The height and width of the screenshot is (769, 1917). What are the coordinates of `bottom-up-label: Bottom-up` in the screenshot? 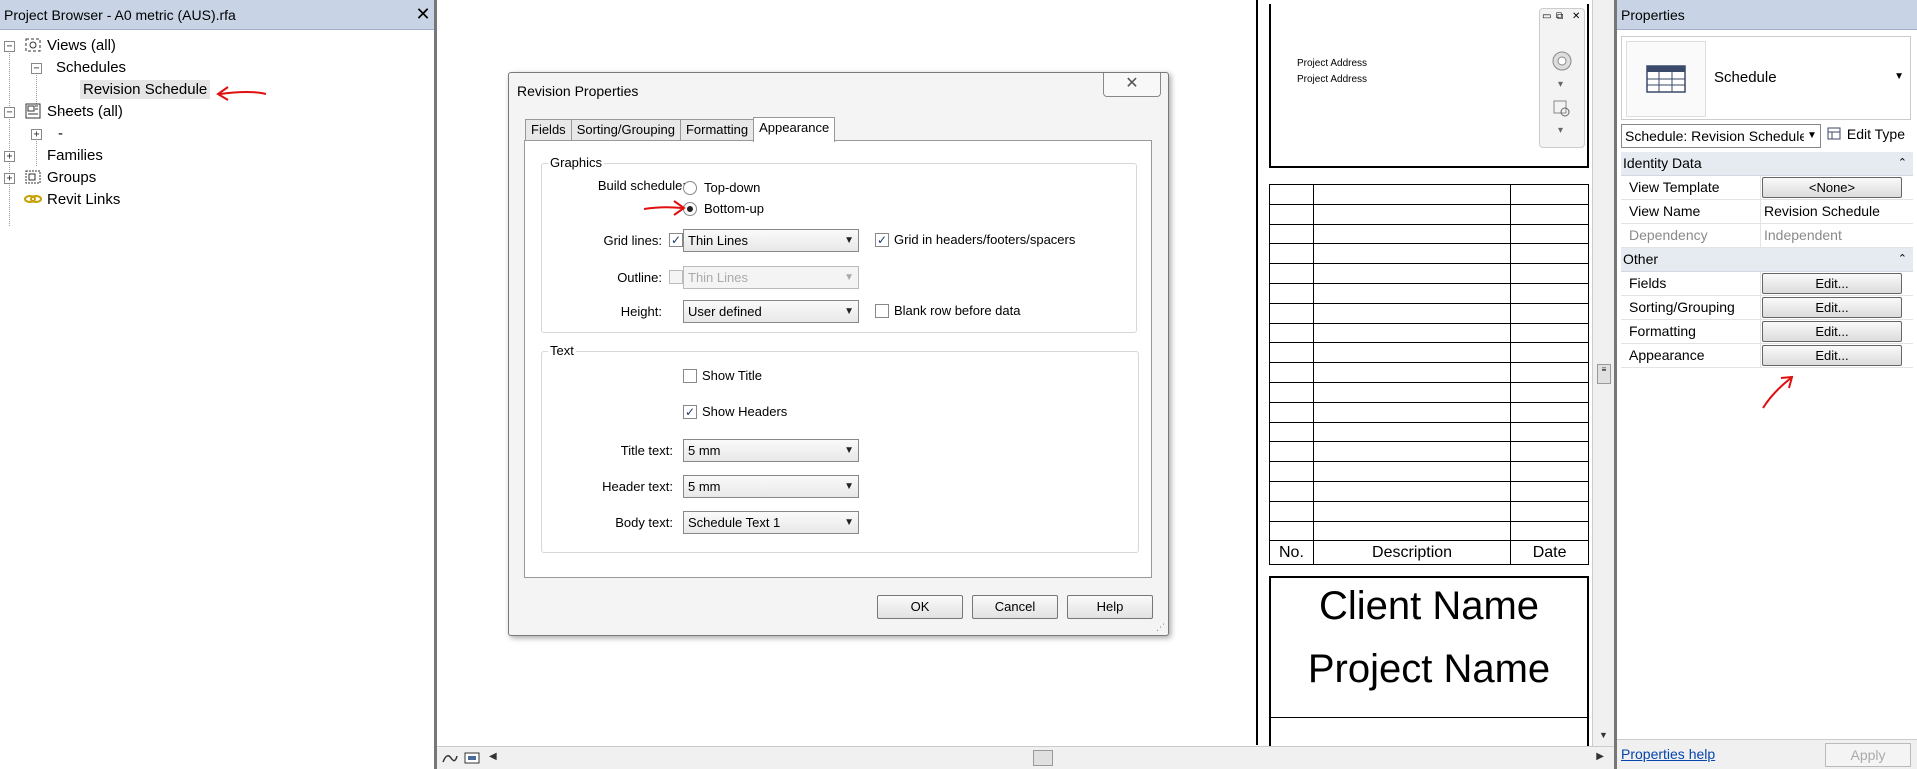 It's located at (734, 208).